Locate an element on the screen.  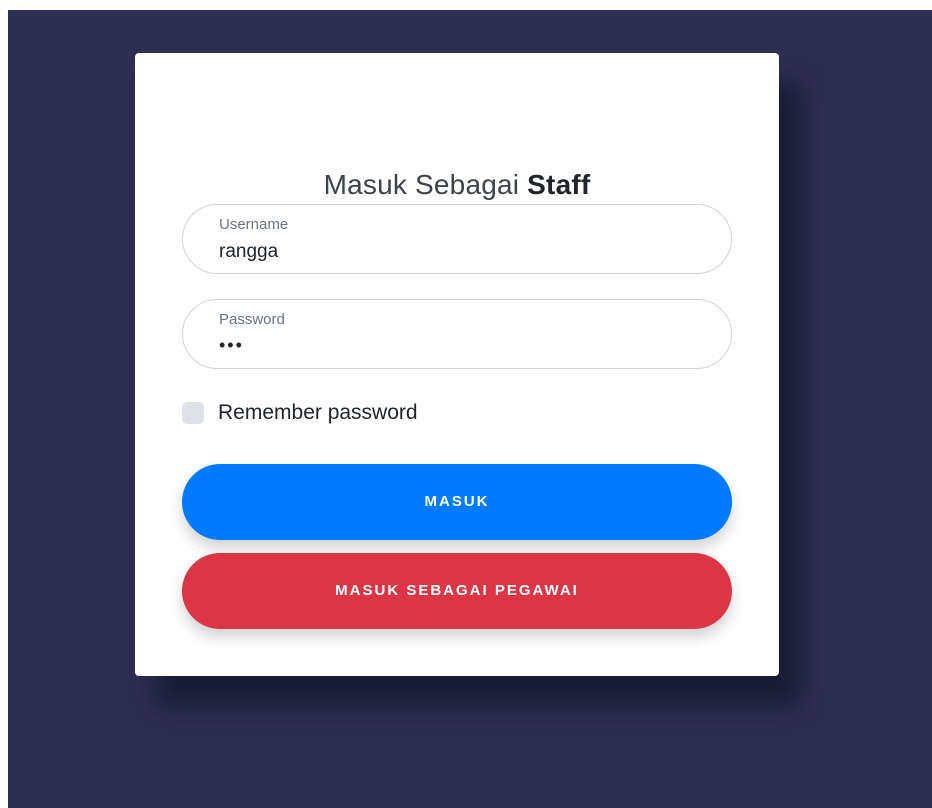
remember-label: Remember password is located at coordinates (318, 413).